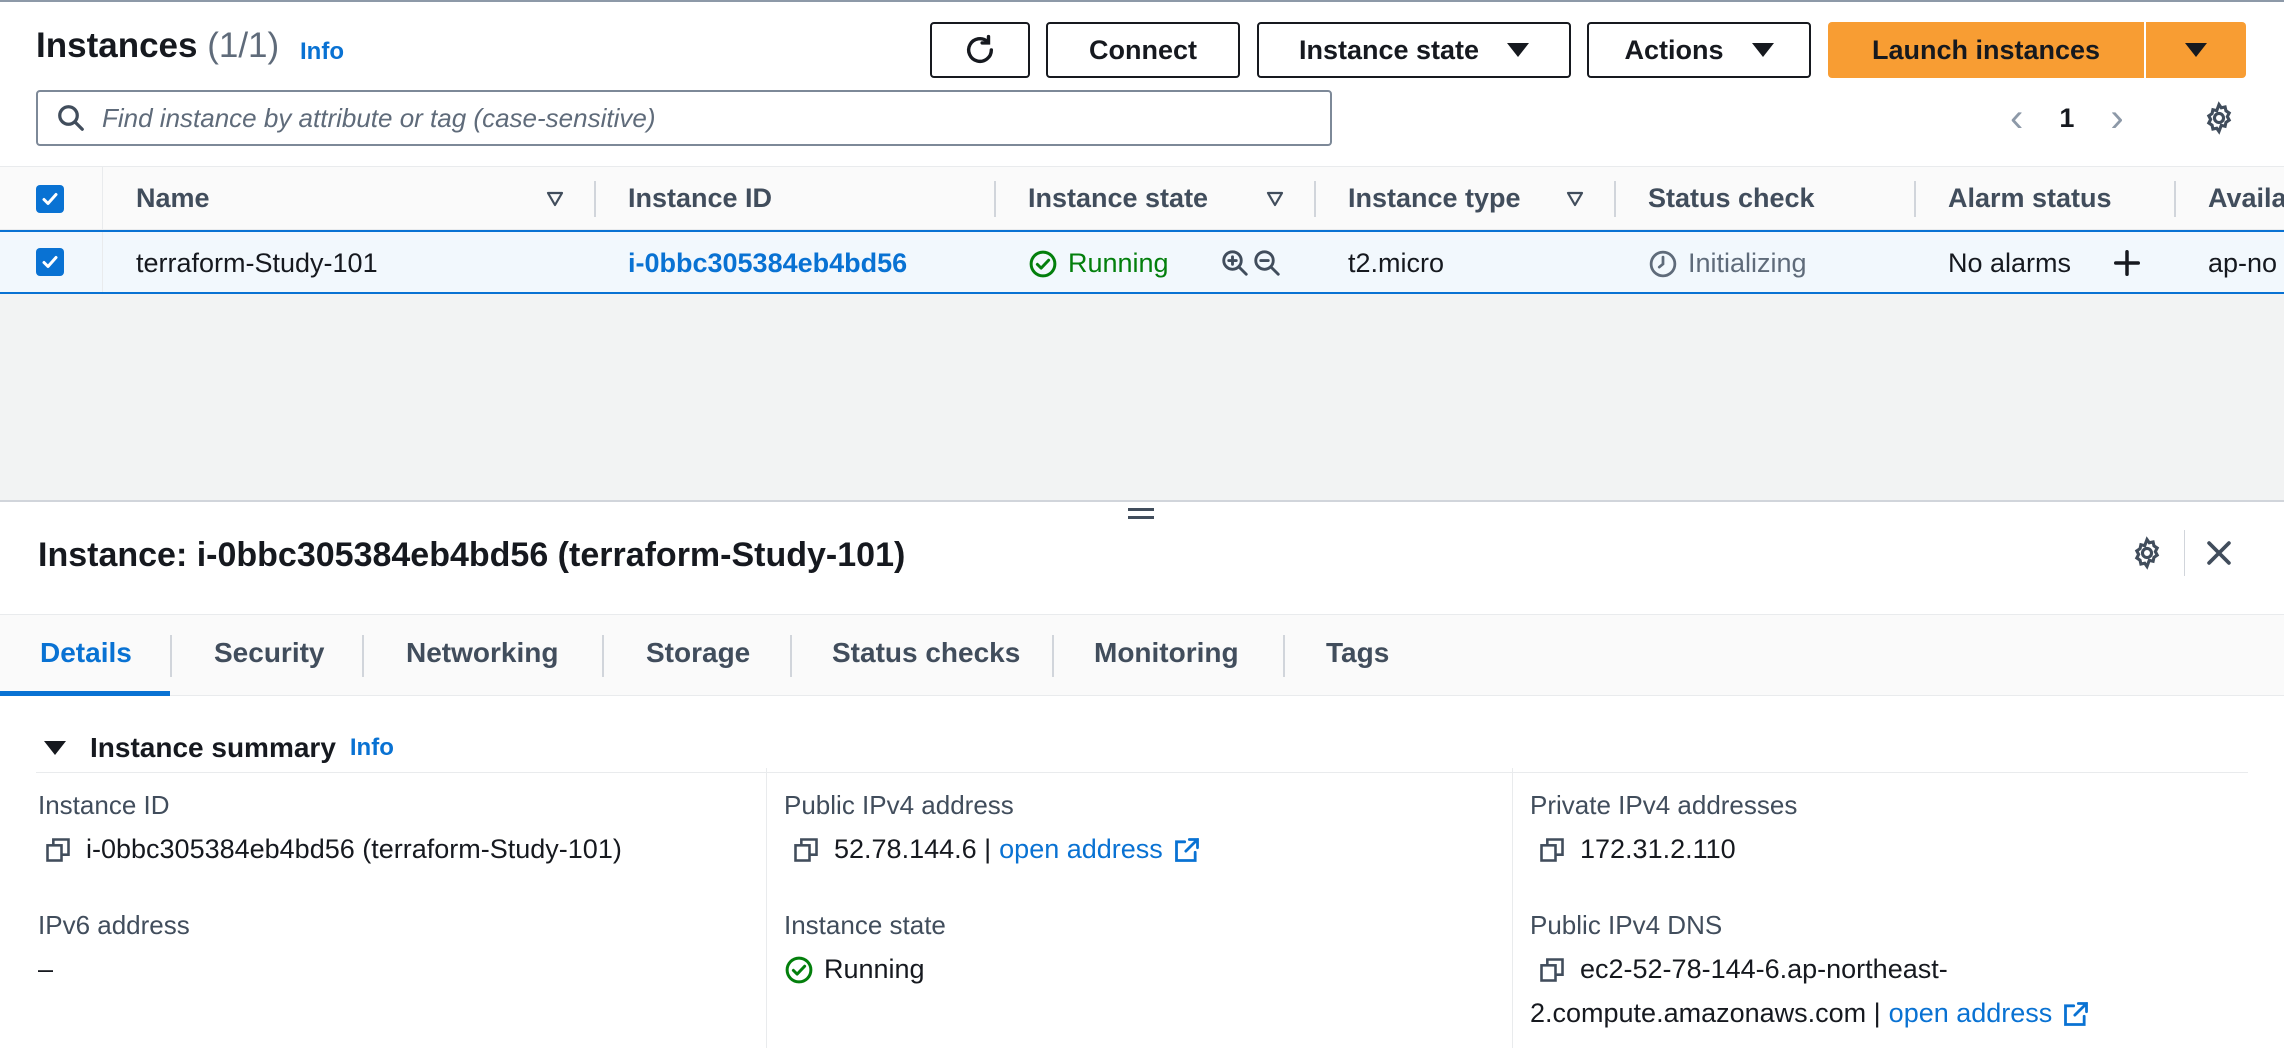 The height and width of the screenshot is (1048, 2284). I want to click on dns-open-address-link: open address, so click(1990, 1013).